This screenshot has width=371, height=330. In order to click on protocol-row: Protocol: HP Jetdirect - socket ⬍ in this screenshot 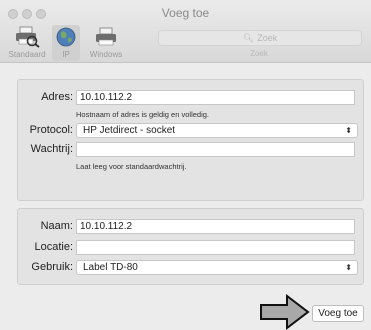, I will do `click(190, 130)`.